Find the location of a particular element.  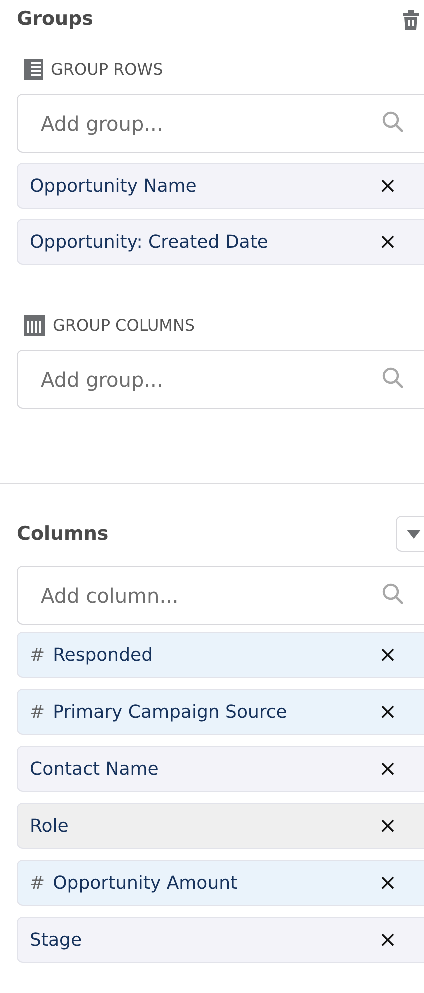

field-pill: Opportunity Name × is located at coordinates (220, 186).